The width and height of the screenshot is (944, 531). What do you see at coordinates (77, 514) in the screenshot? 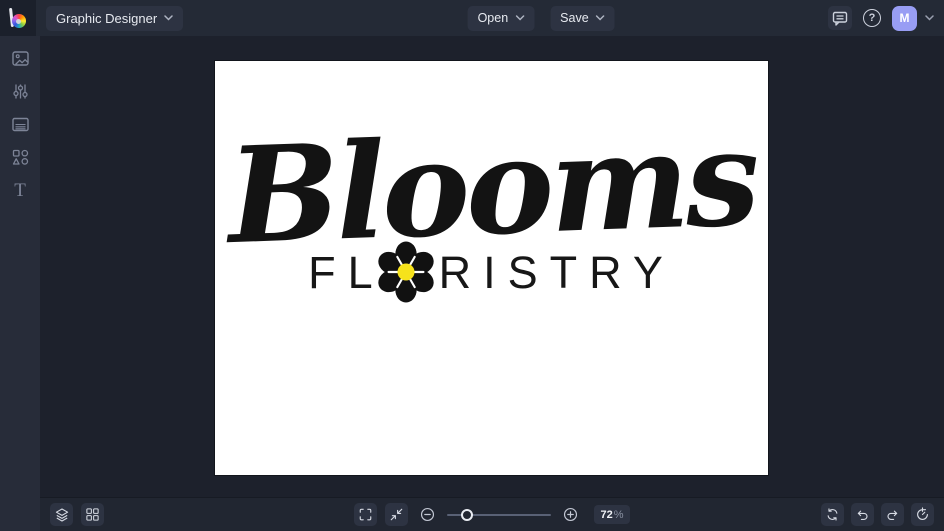
I see `bottom-left-tools` at bounding box center [77, 514].